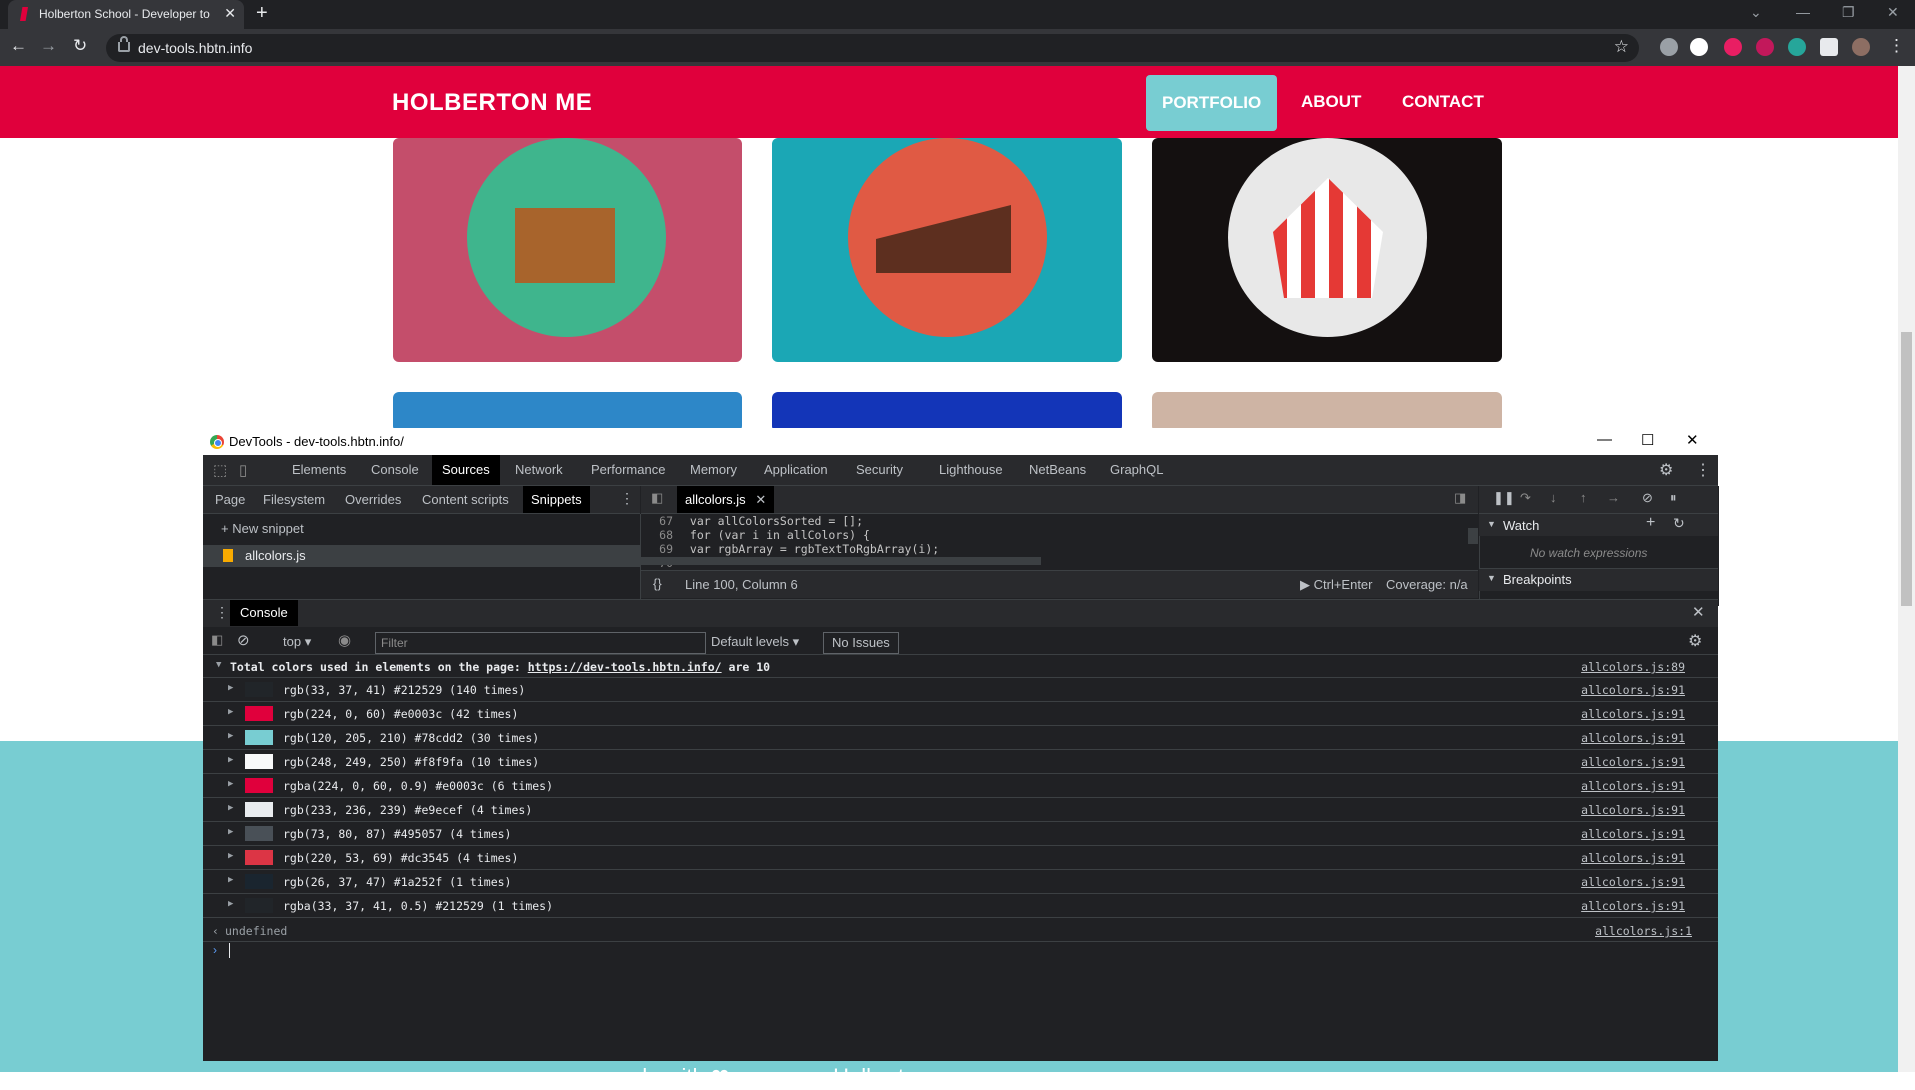  I want to click on console-settings-icon: ⚙, so click(1695, 641).